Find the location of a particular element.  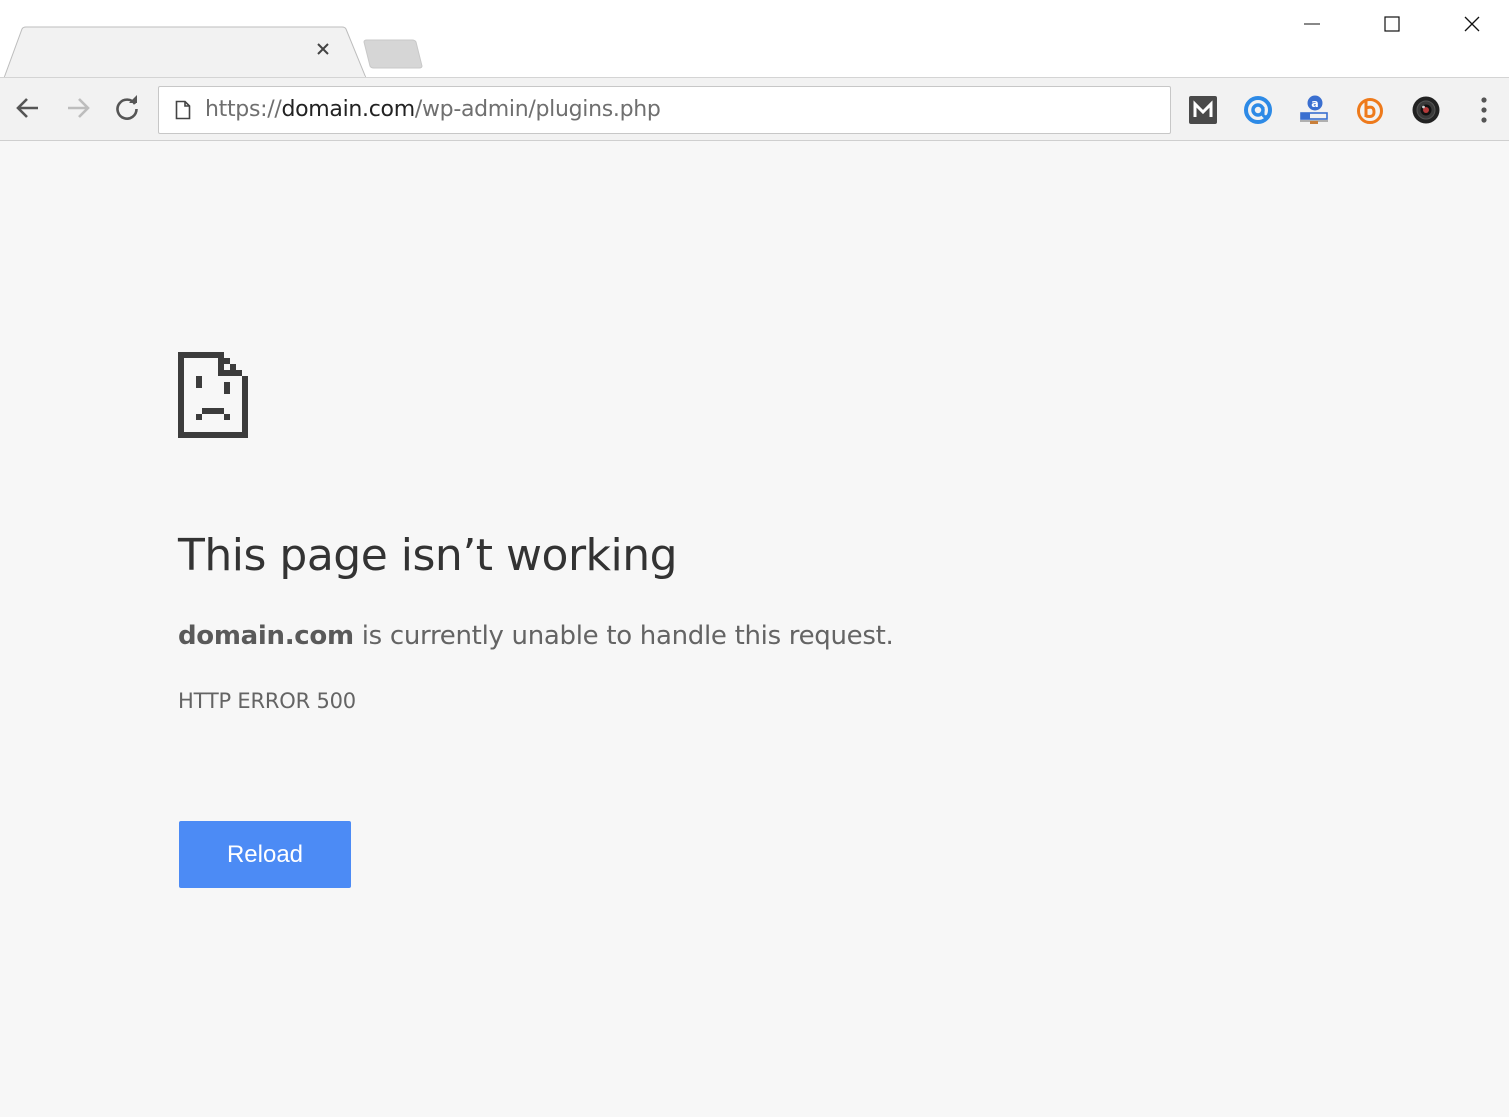

arrow-left-icon is located at coordinates (27, 108).